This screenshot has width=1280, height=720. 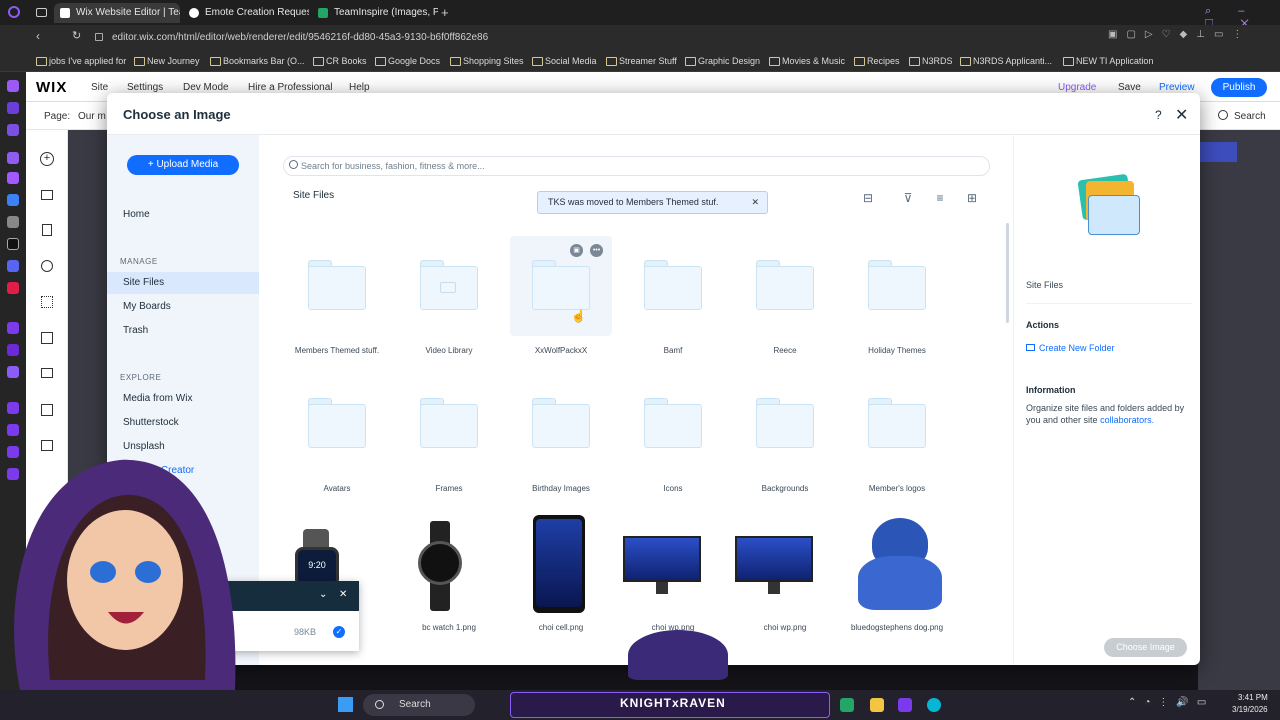 What do you see at coordinates (807, 61) in the screenshot?
I see `bookmark-item: Movies & Music` at bounding box center [807, 61].